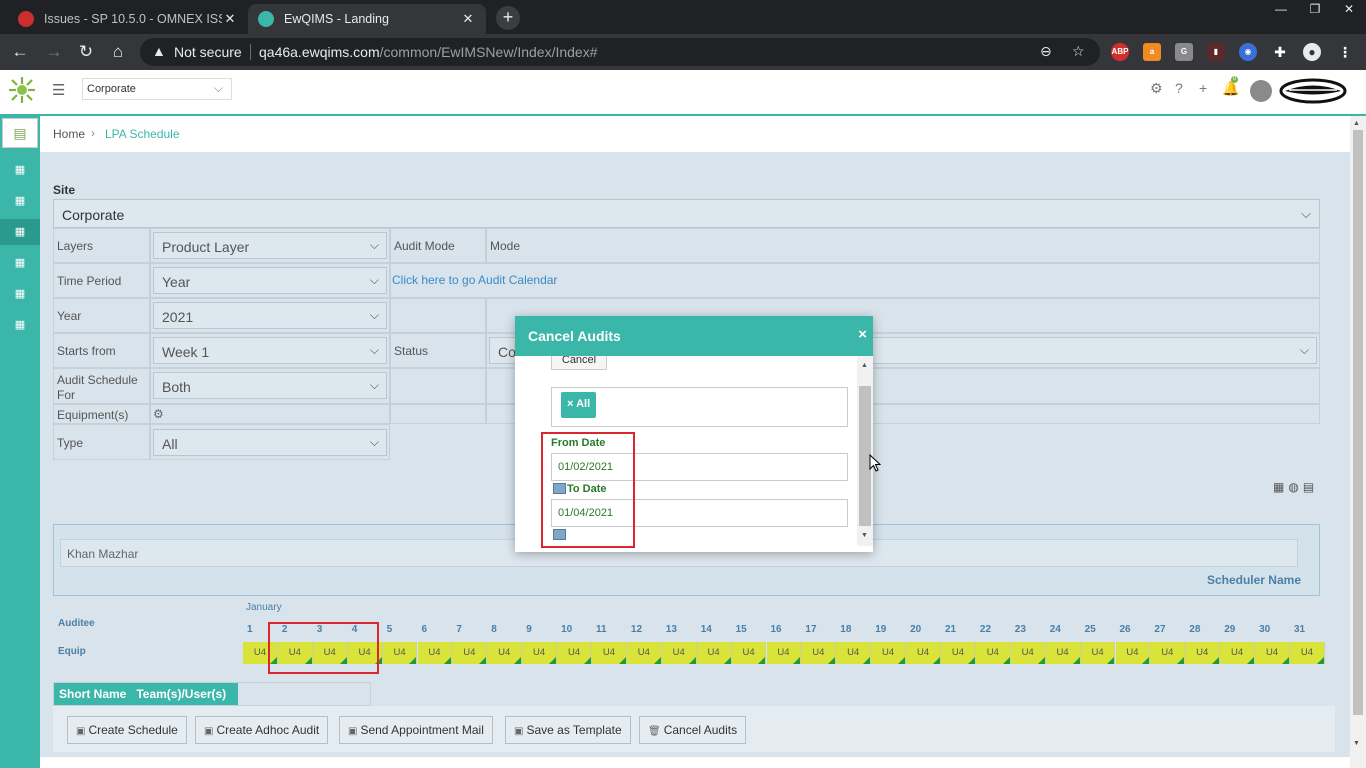  I want to click on browser-tab-ewqims: EwQIMS - Landing ✕, so click(367, 19).